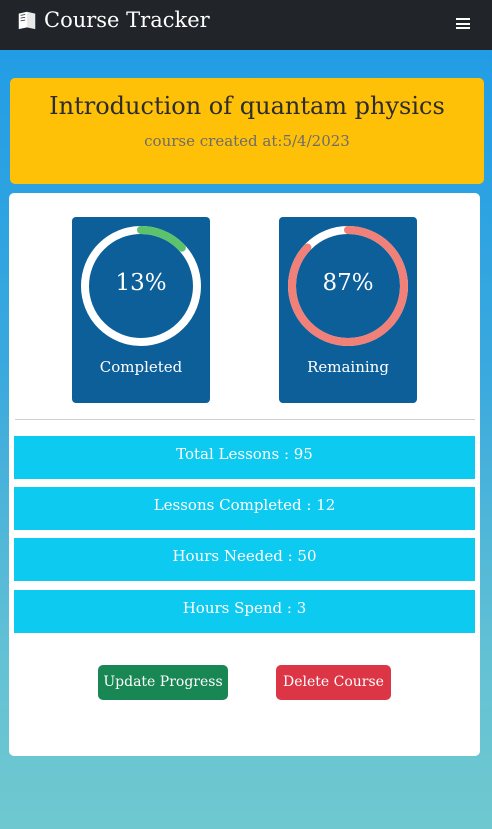  What do you see at coordinates (244, 508) in the screenshot?
I see `lessons-completed-row: Lessons Completed : 12` at bounding box center [244, 508].